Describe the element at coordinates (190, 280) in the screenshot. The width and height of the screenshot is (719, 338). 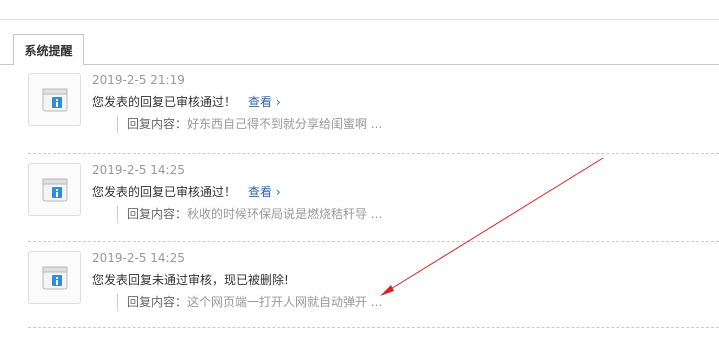
I see `notification-message: 您发表回复未通过审核，现已被删除!` at that location.